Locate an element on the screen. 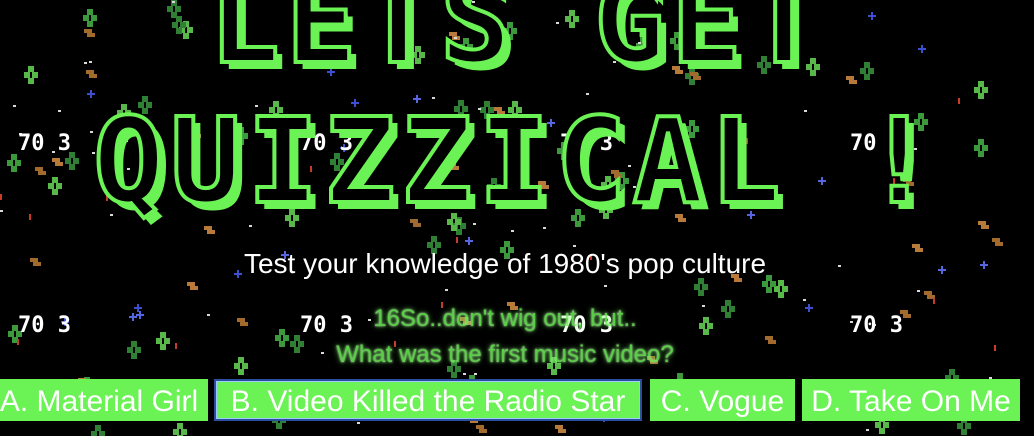  question-intro: 16So..don't wig out, but.. is located at coordinates (505, 318).